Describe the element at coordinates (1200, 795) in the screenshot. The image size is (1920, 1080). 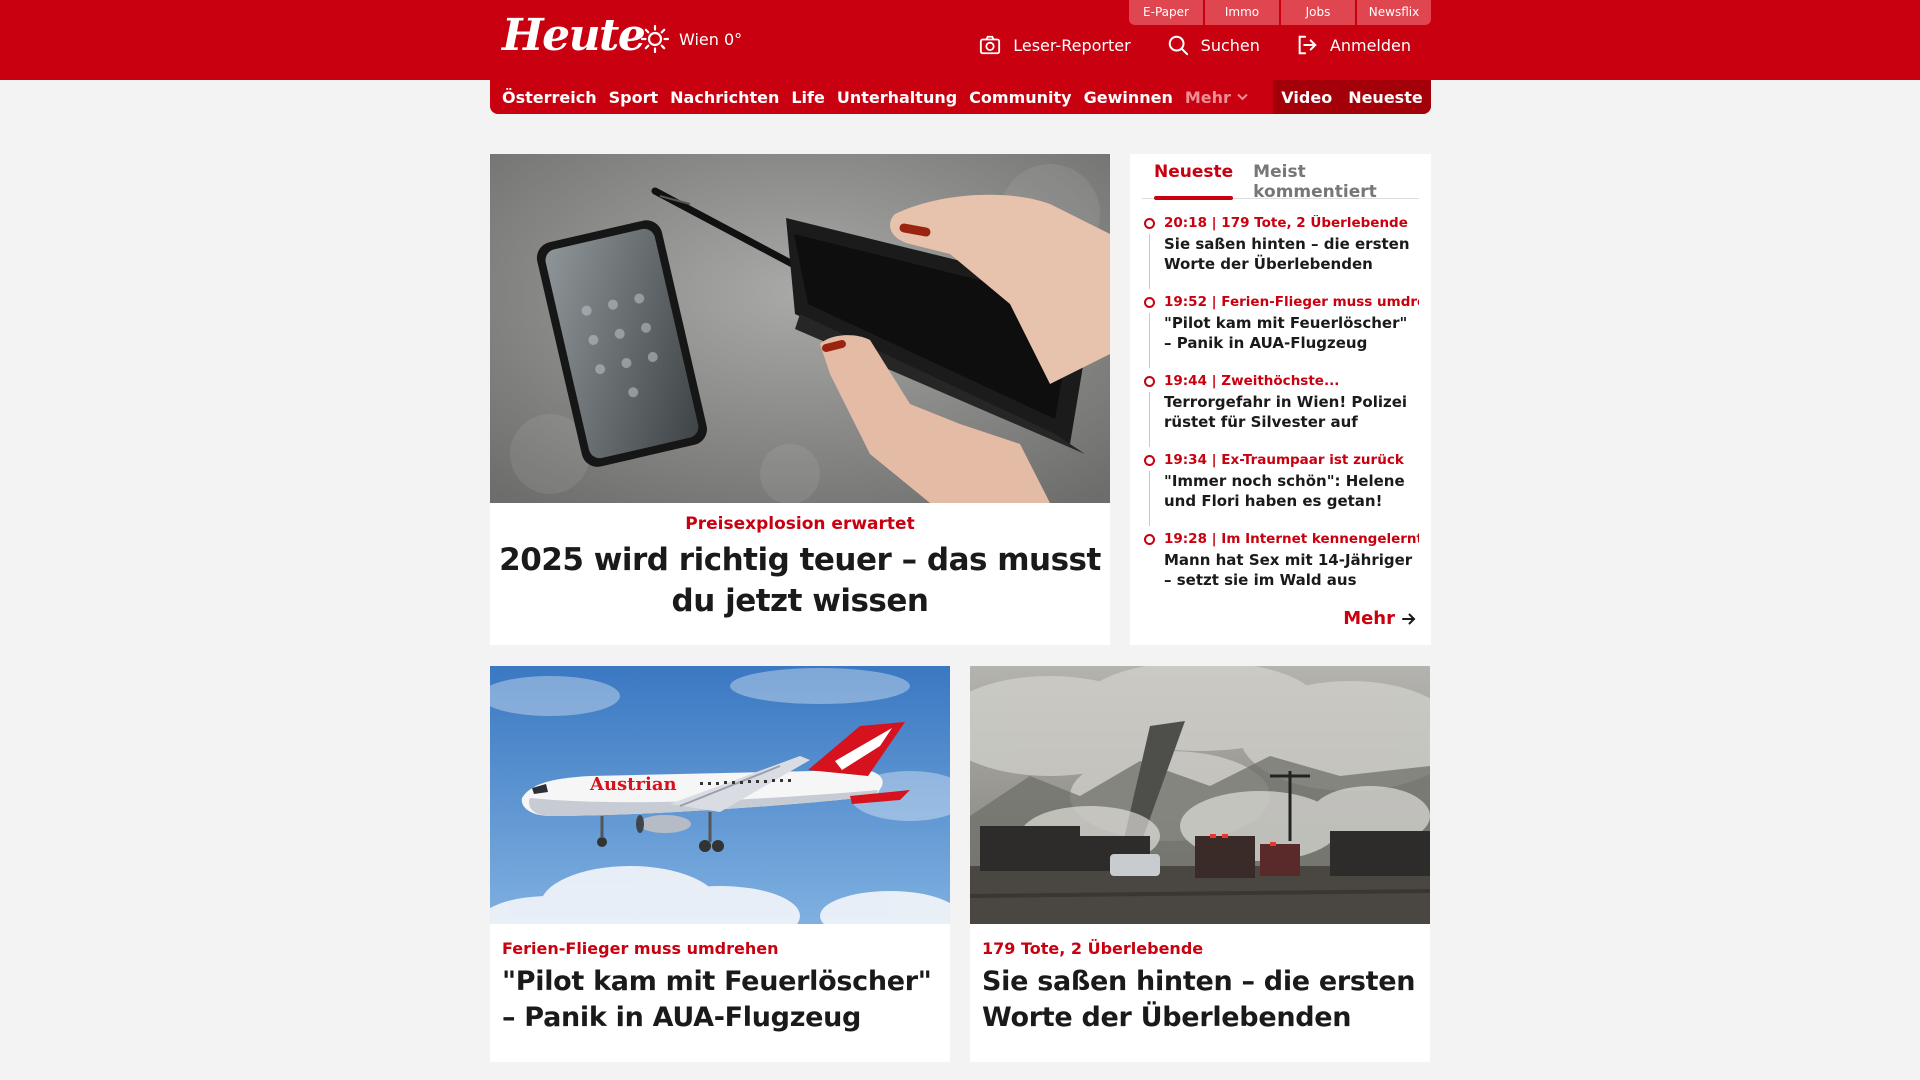
I see `article-image` at that location.